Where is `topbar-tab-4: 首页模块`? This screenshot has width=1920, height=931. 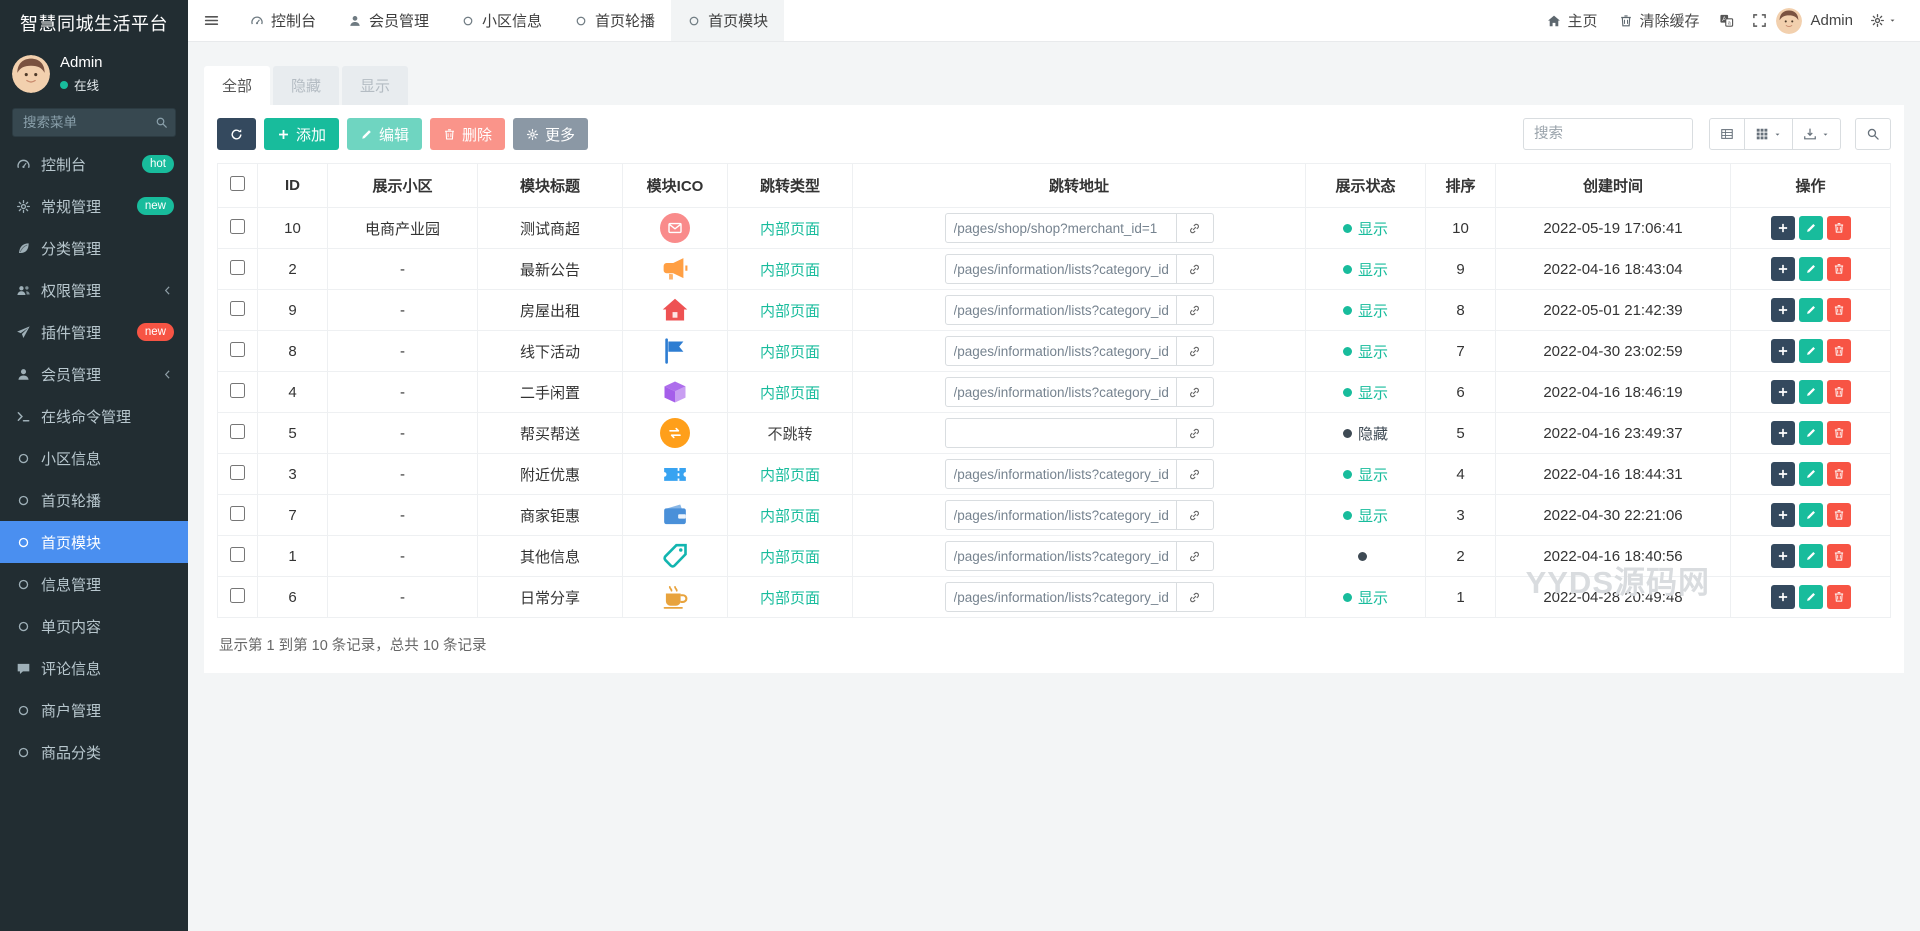
topbar-tab-4: 首页模块 is located at coordinates (728, 20).